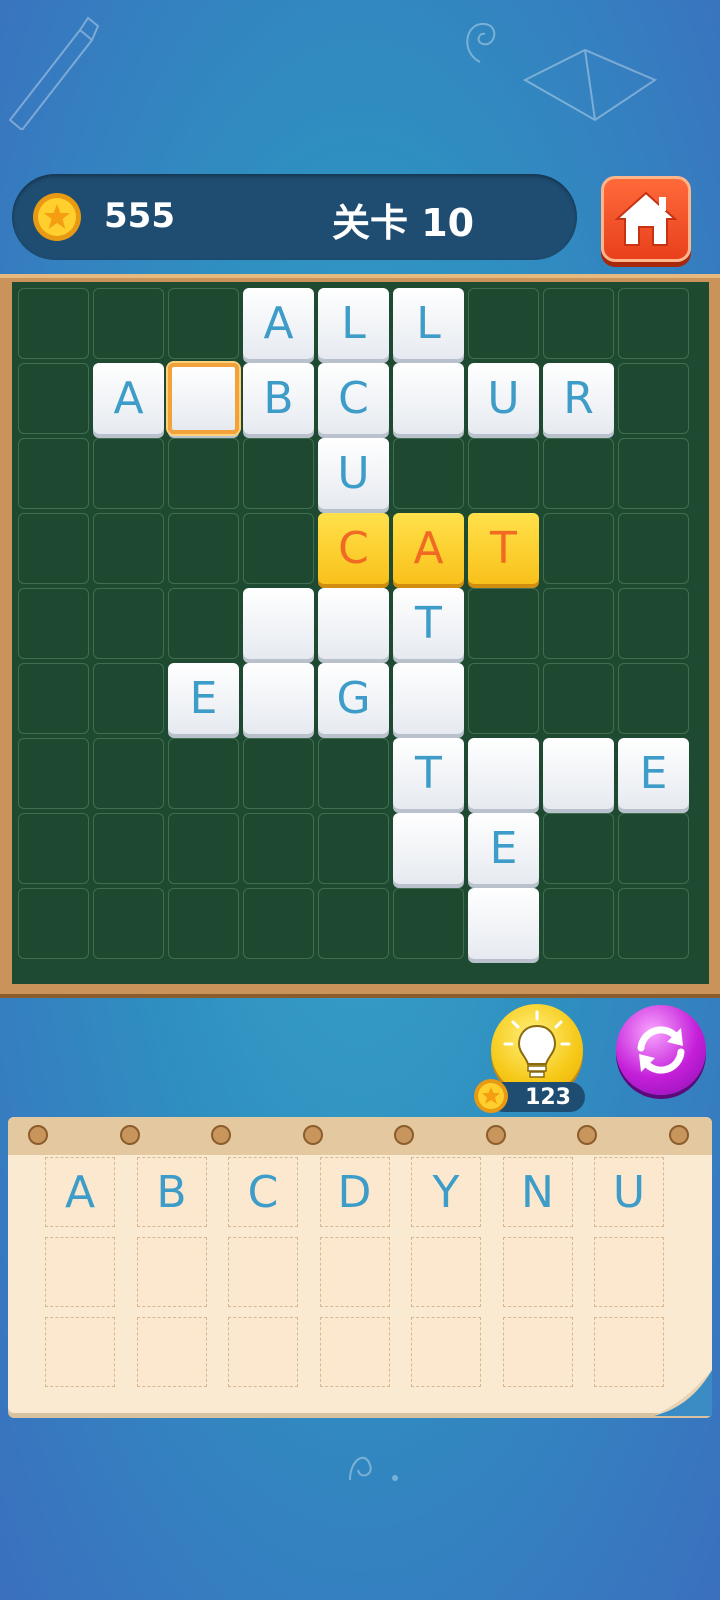 Image resolution: width=720 pixels, height=1600 pixels. I want to click on home-button, so click(646, 219).